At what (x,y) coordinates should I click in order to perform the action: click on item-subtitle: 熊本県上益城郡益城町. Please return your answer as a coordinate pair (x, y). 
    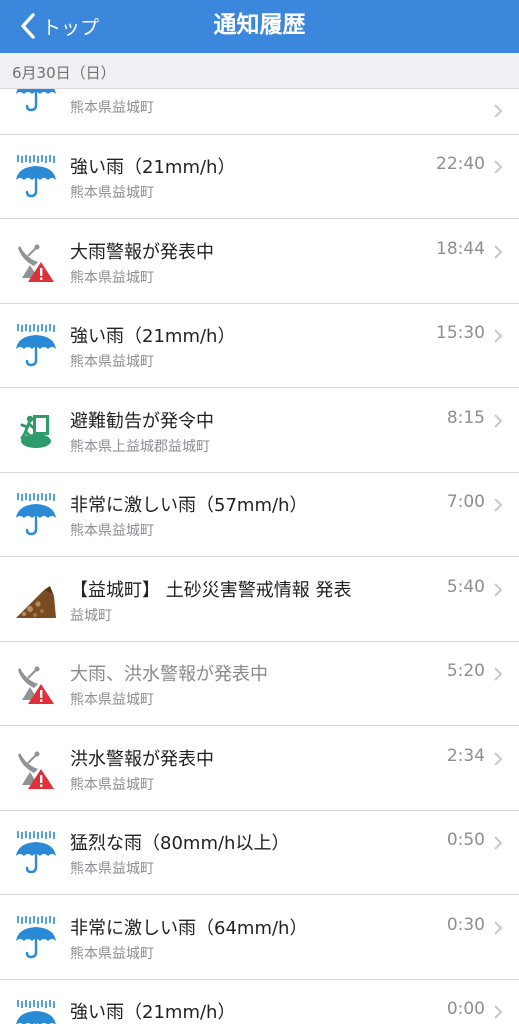
    Looking at the image, I should click on (140, 446).